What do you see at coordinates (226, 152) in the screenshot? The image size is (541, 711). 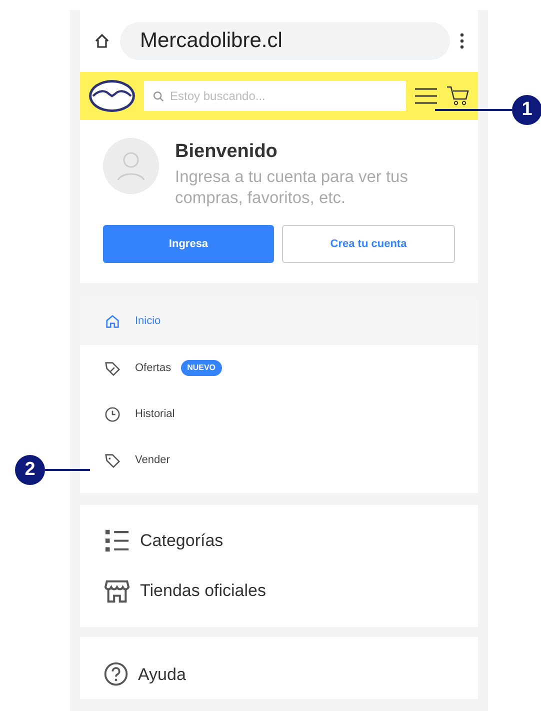 I see `welcome-title: Bienvenido` at bounding box center [226, 152].